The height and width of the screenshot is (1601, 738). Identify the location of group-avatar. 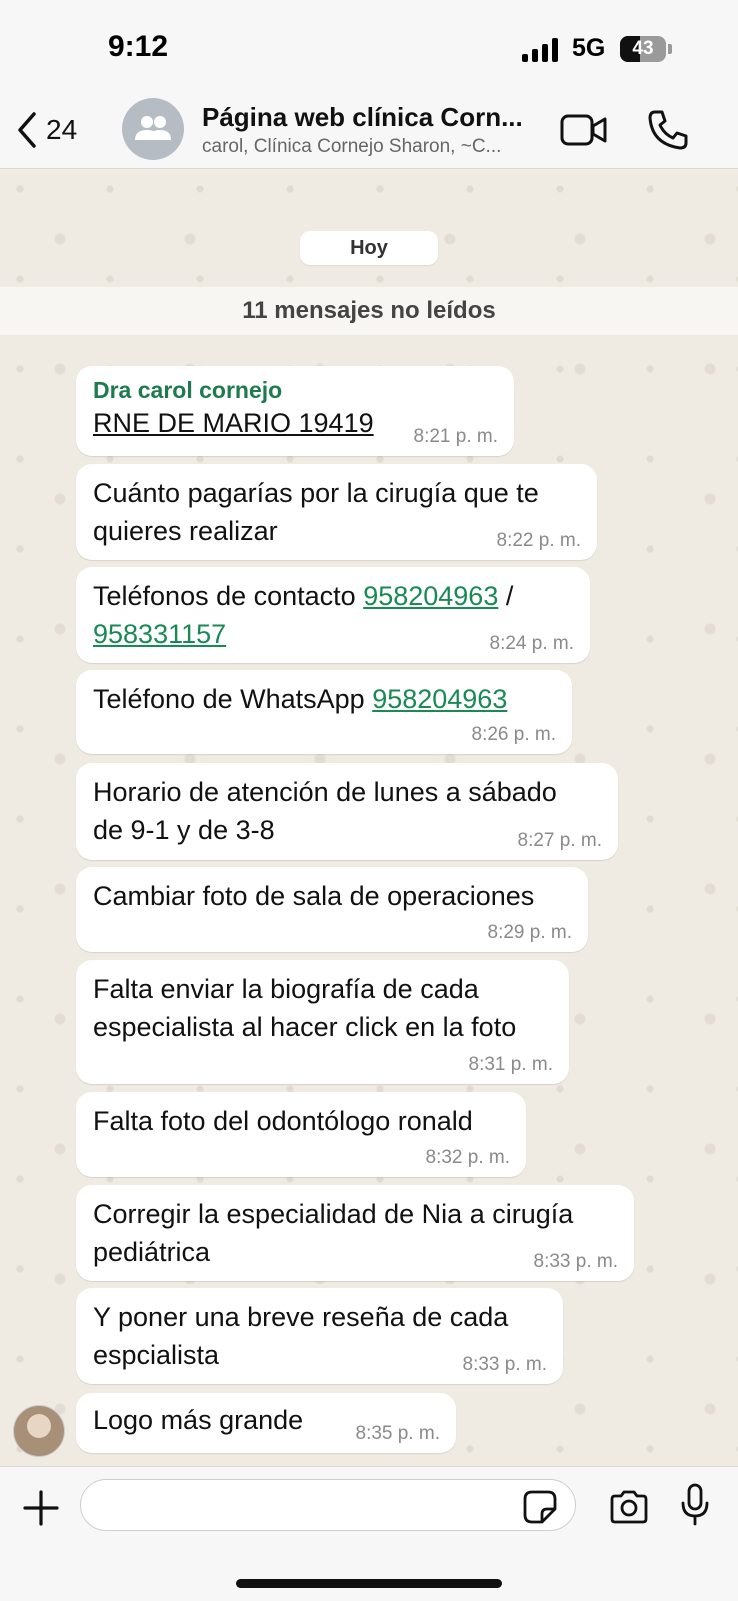
(153, 129).